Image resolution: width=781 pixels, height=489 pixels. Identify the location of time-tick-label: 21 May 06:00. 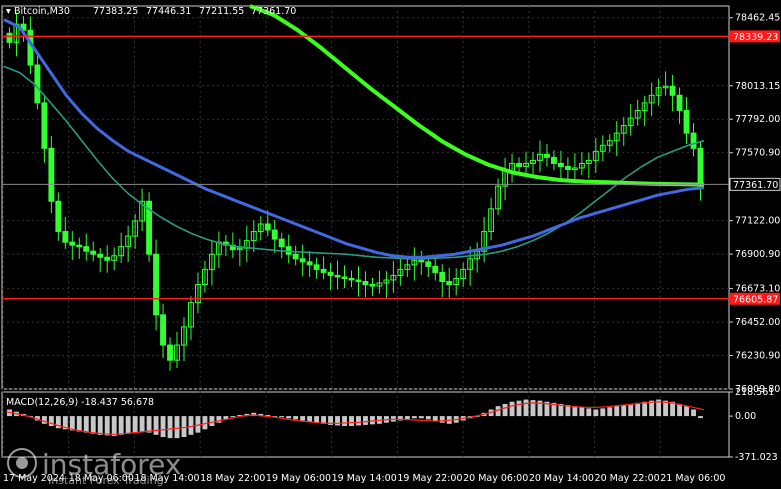
(692, 478).